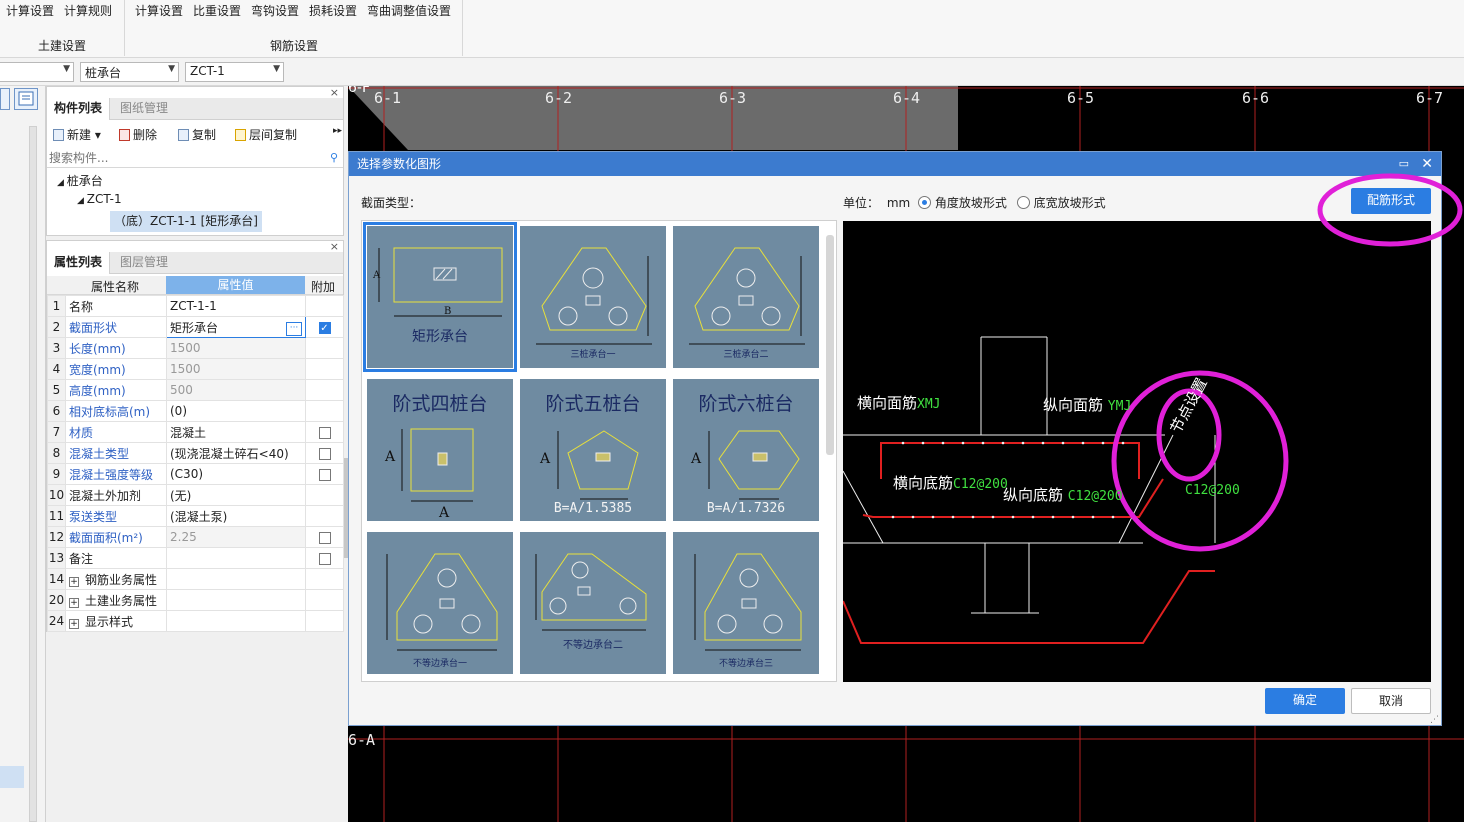 Image resolution: width=1464 pixels, height=822 pixels. Describe the element at coordinates (144, 109) in the screenshot. I see `tab-drawing-management: 图纸管理` at that location.